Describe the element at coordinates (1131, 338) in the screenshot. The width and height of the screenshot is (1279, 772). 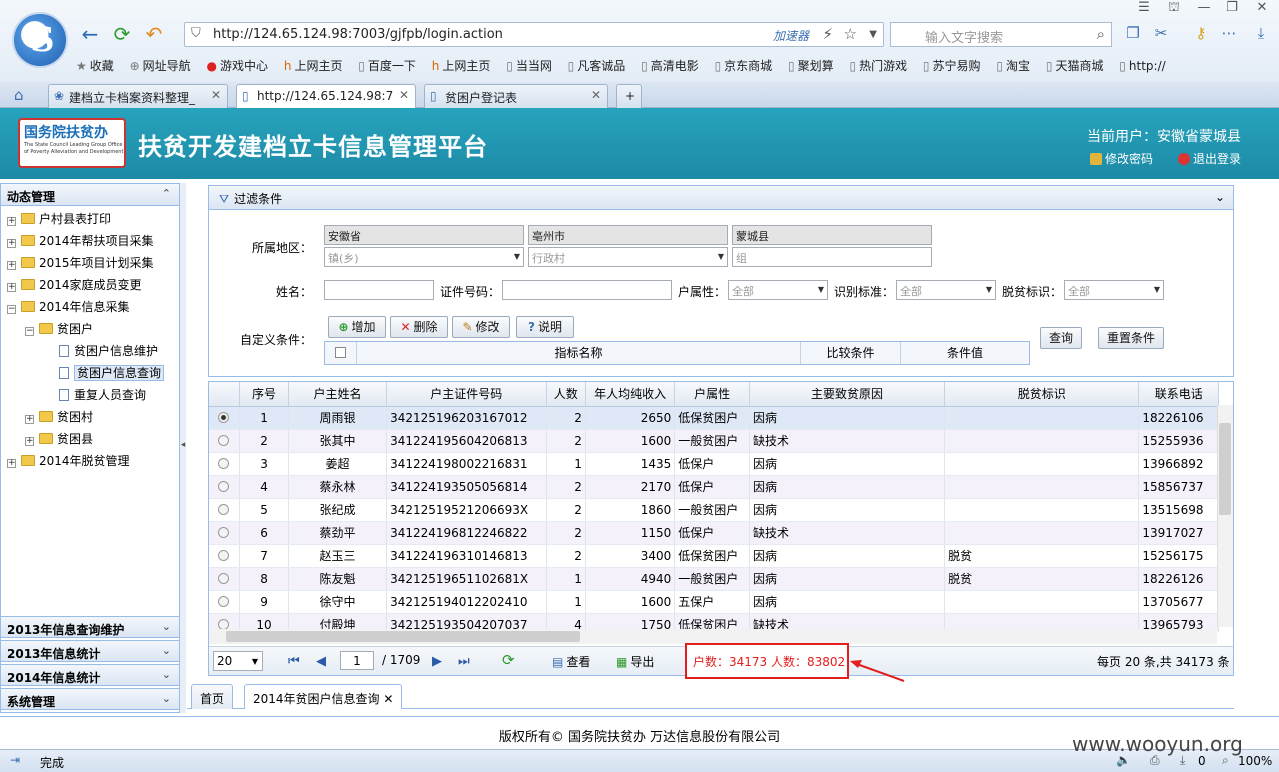
I see `reset-button: 重置条件` at that location.